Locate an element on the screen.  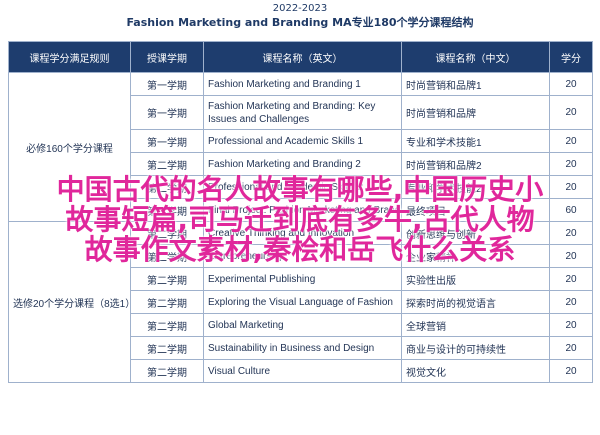
course-name-en: Professional and Academic Skills 1 is located at coordinates (302, 141).